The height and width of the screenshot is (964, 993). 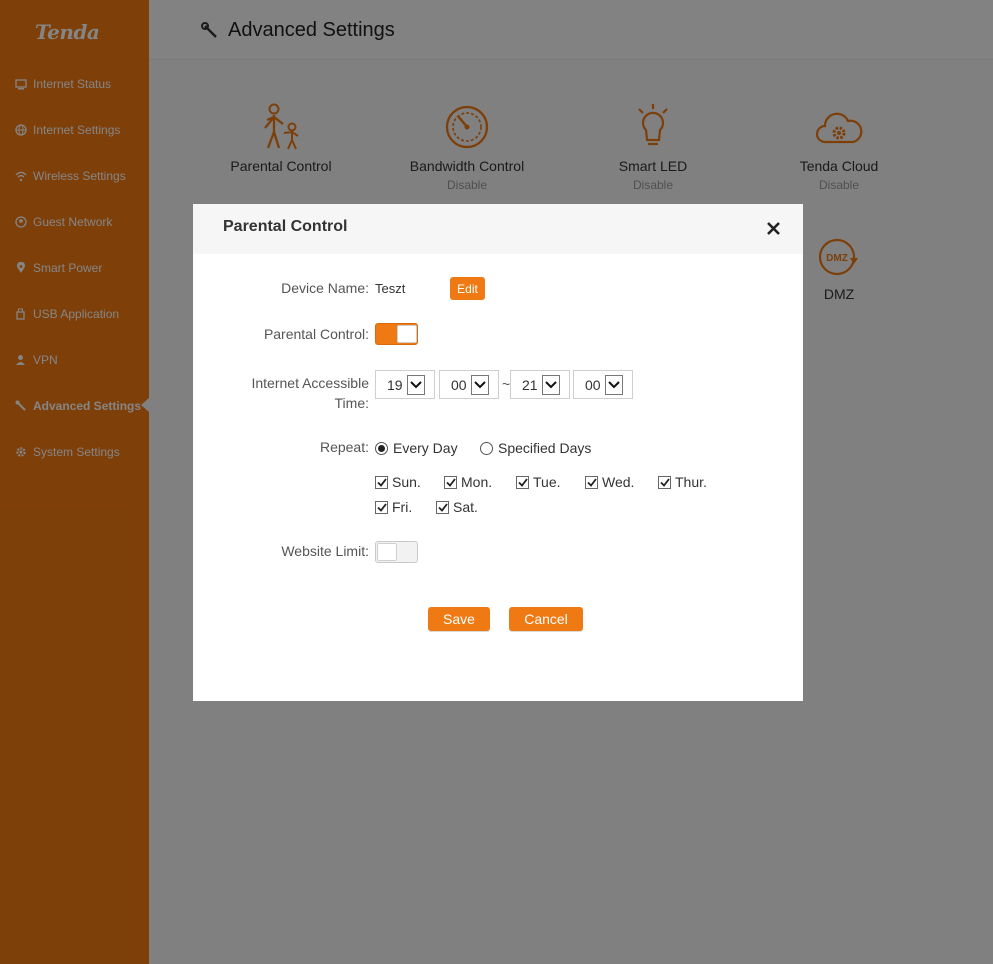 I want to click on time-label-line1: Internet Accessible, so click(x=310, y=383).